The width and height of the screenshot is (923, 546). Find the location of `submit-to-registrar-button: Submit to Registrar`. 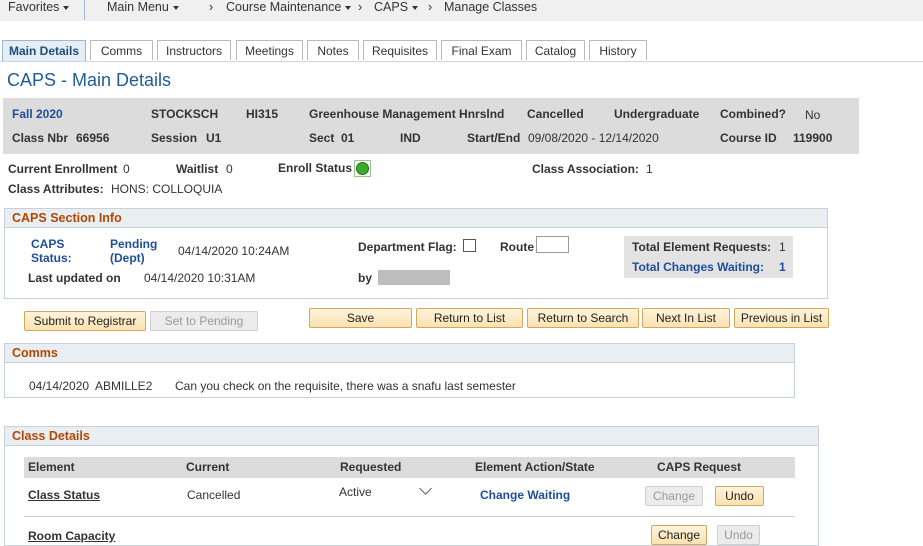

submit-to-registrar-button: Submit to Registrar is located at coordinates (85, 321).